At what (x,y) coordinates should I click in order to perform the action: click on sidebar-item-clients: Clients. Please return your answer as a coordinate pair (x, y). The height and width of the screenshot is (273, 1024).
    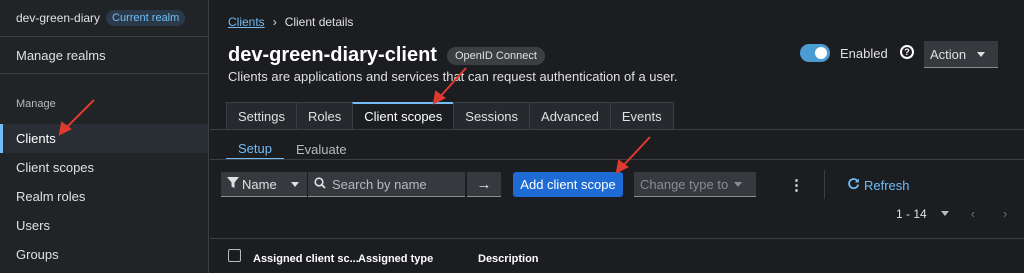
    Looking at the image, I should click on (104, 138).